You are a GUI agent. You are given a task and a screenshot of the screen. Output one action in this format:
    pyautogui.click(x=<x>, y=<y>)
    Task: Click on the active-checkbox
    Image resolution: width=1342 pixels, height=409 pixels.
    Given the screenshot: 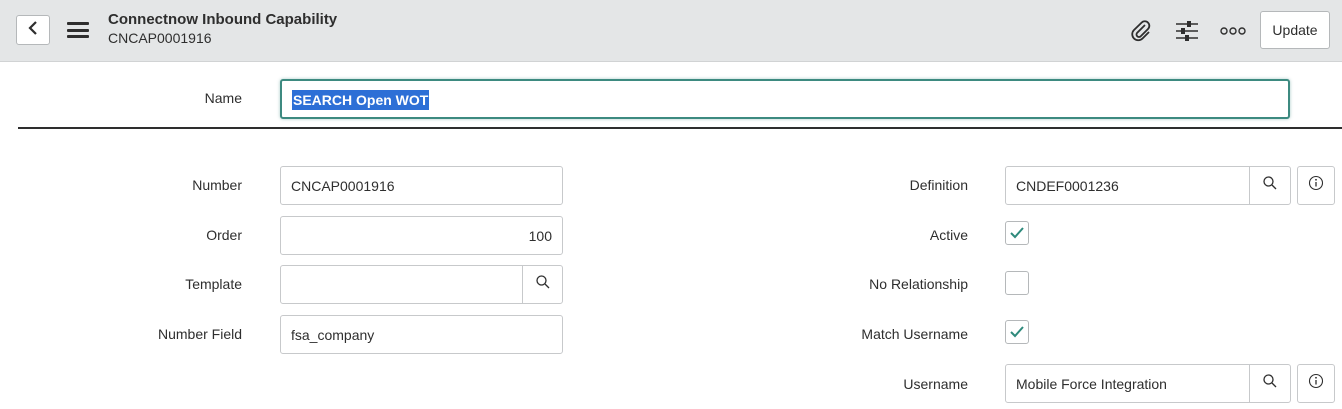 What is the action you would take?
    pyautogui.click(x=1017, y=233)
    